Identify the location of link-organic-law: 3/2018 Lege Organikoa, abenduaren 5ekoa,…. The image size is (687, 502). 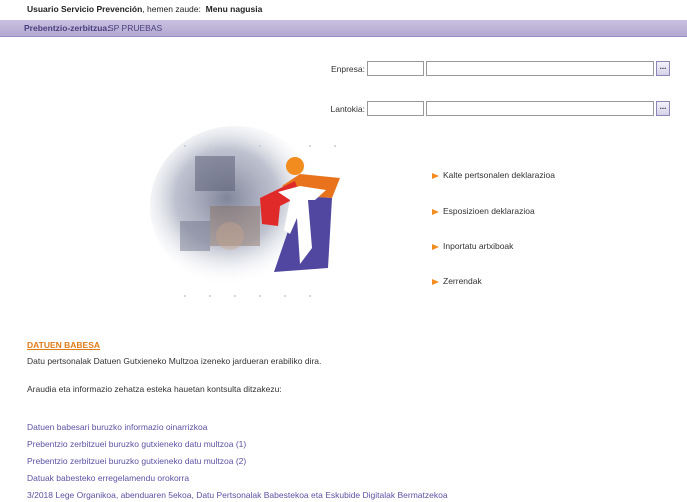
(237, 495).